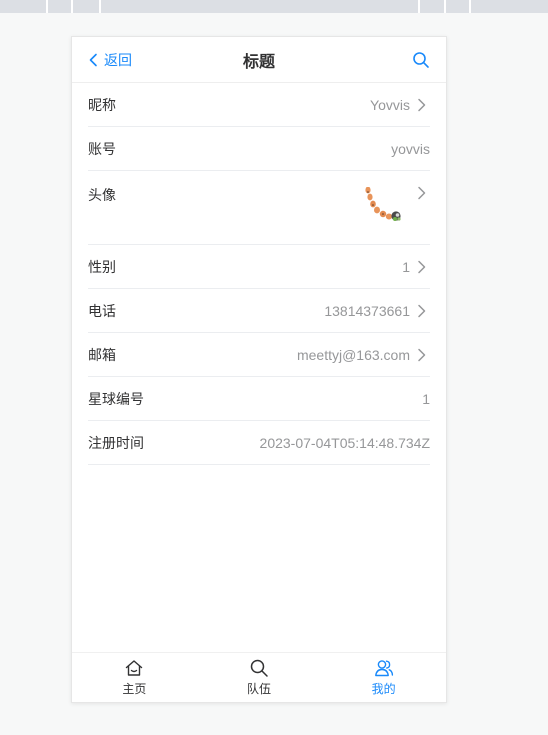 This screenshot has width=548, height=735. Describe the element at coordinates (383, 689) in the screenshot. I see `tab-label: 我的` at that location.